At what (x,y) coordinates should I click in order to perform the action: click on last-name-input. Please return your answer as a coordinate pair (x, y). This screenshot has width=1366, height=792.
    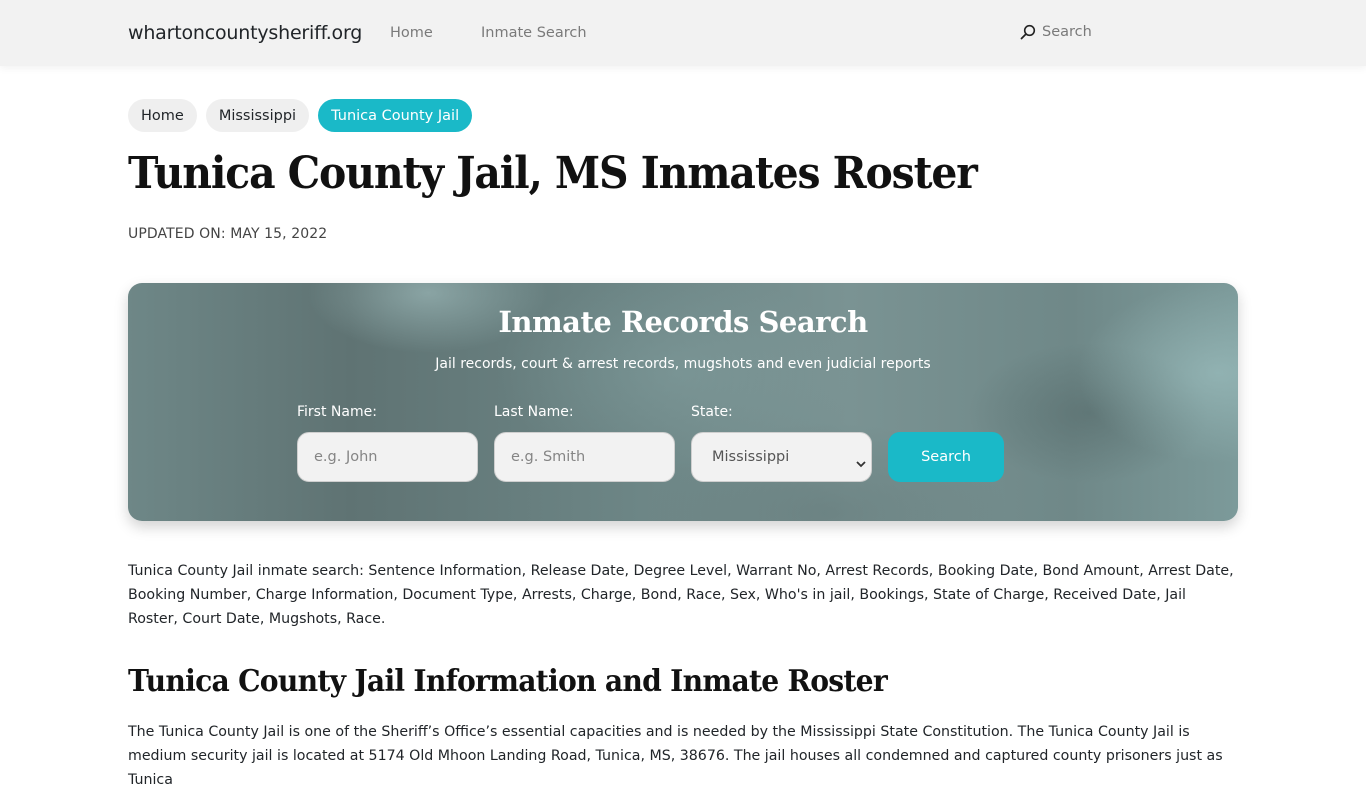
    Looking at the image, I should click on (584, 457).